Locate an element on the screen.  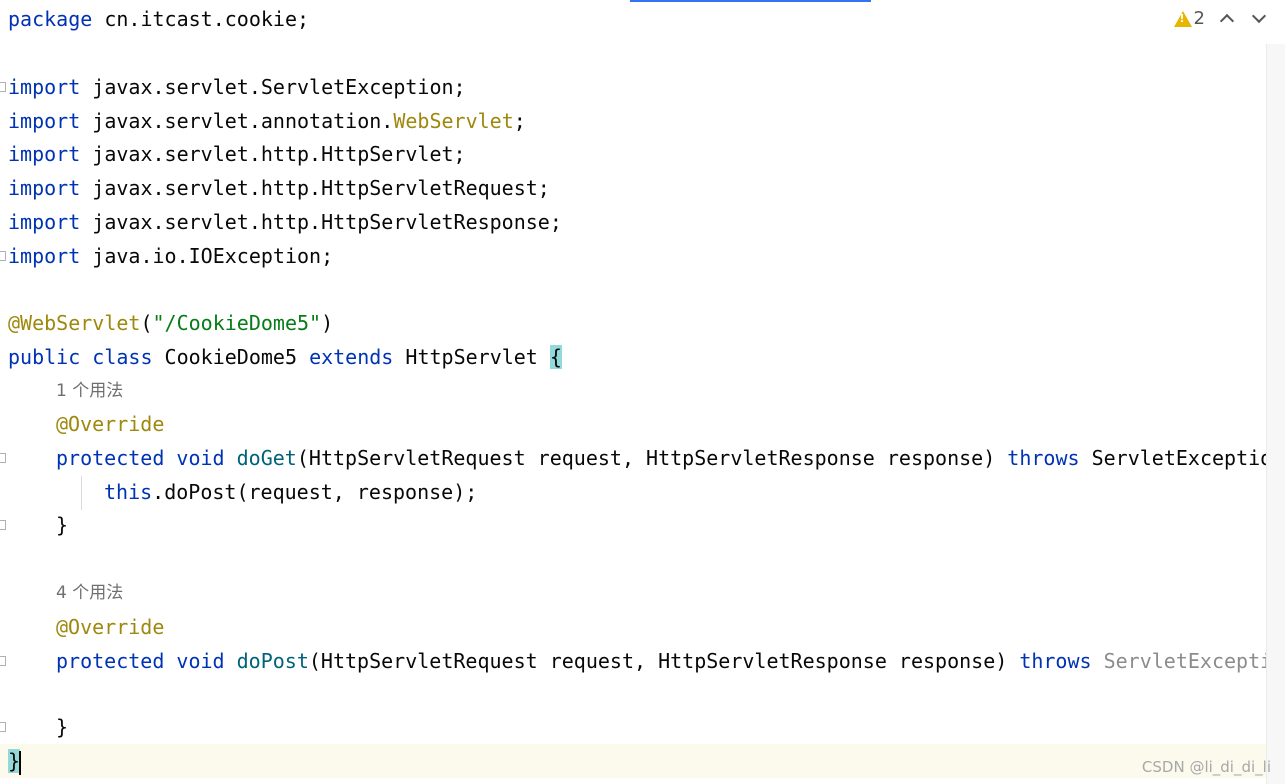
code-line: package cn.itcast.cookie; is located at coordinates (633, 19).